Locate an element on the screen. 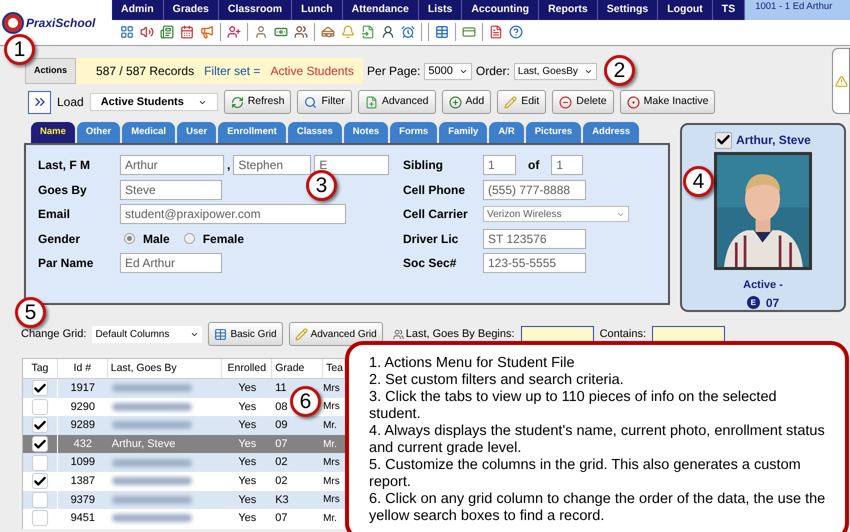 This screenshot has width=850, height=532. table-cell-text: 07 is located at coordinates (281, 518).